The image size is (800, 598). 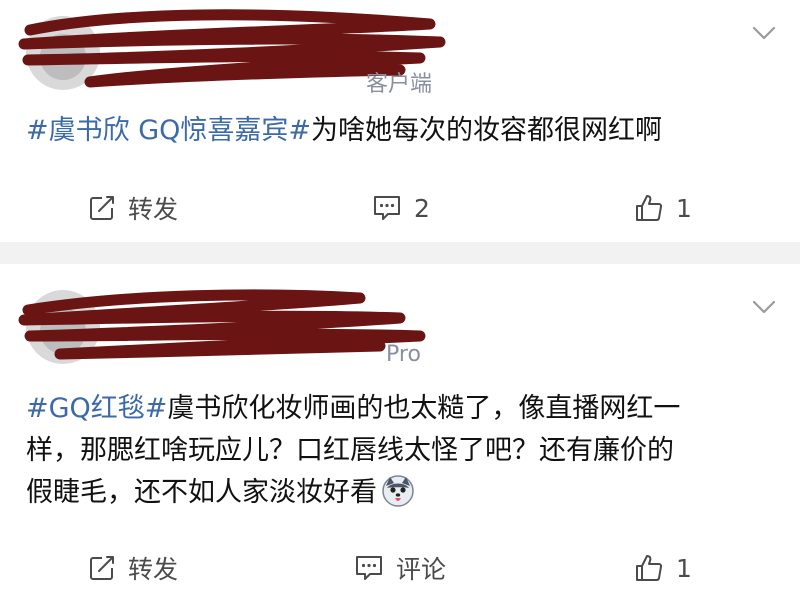 I want to click on post-line: 假睫毛，还不如人家淡妆好看, so click(x=396, y=493).